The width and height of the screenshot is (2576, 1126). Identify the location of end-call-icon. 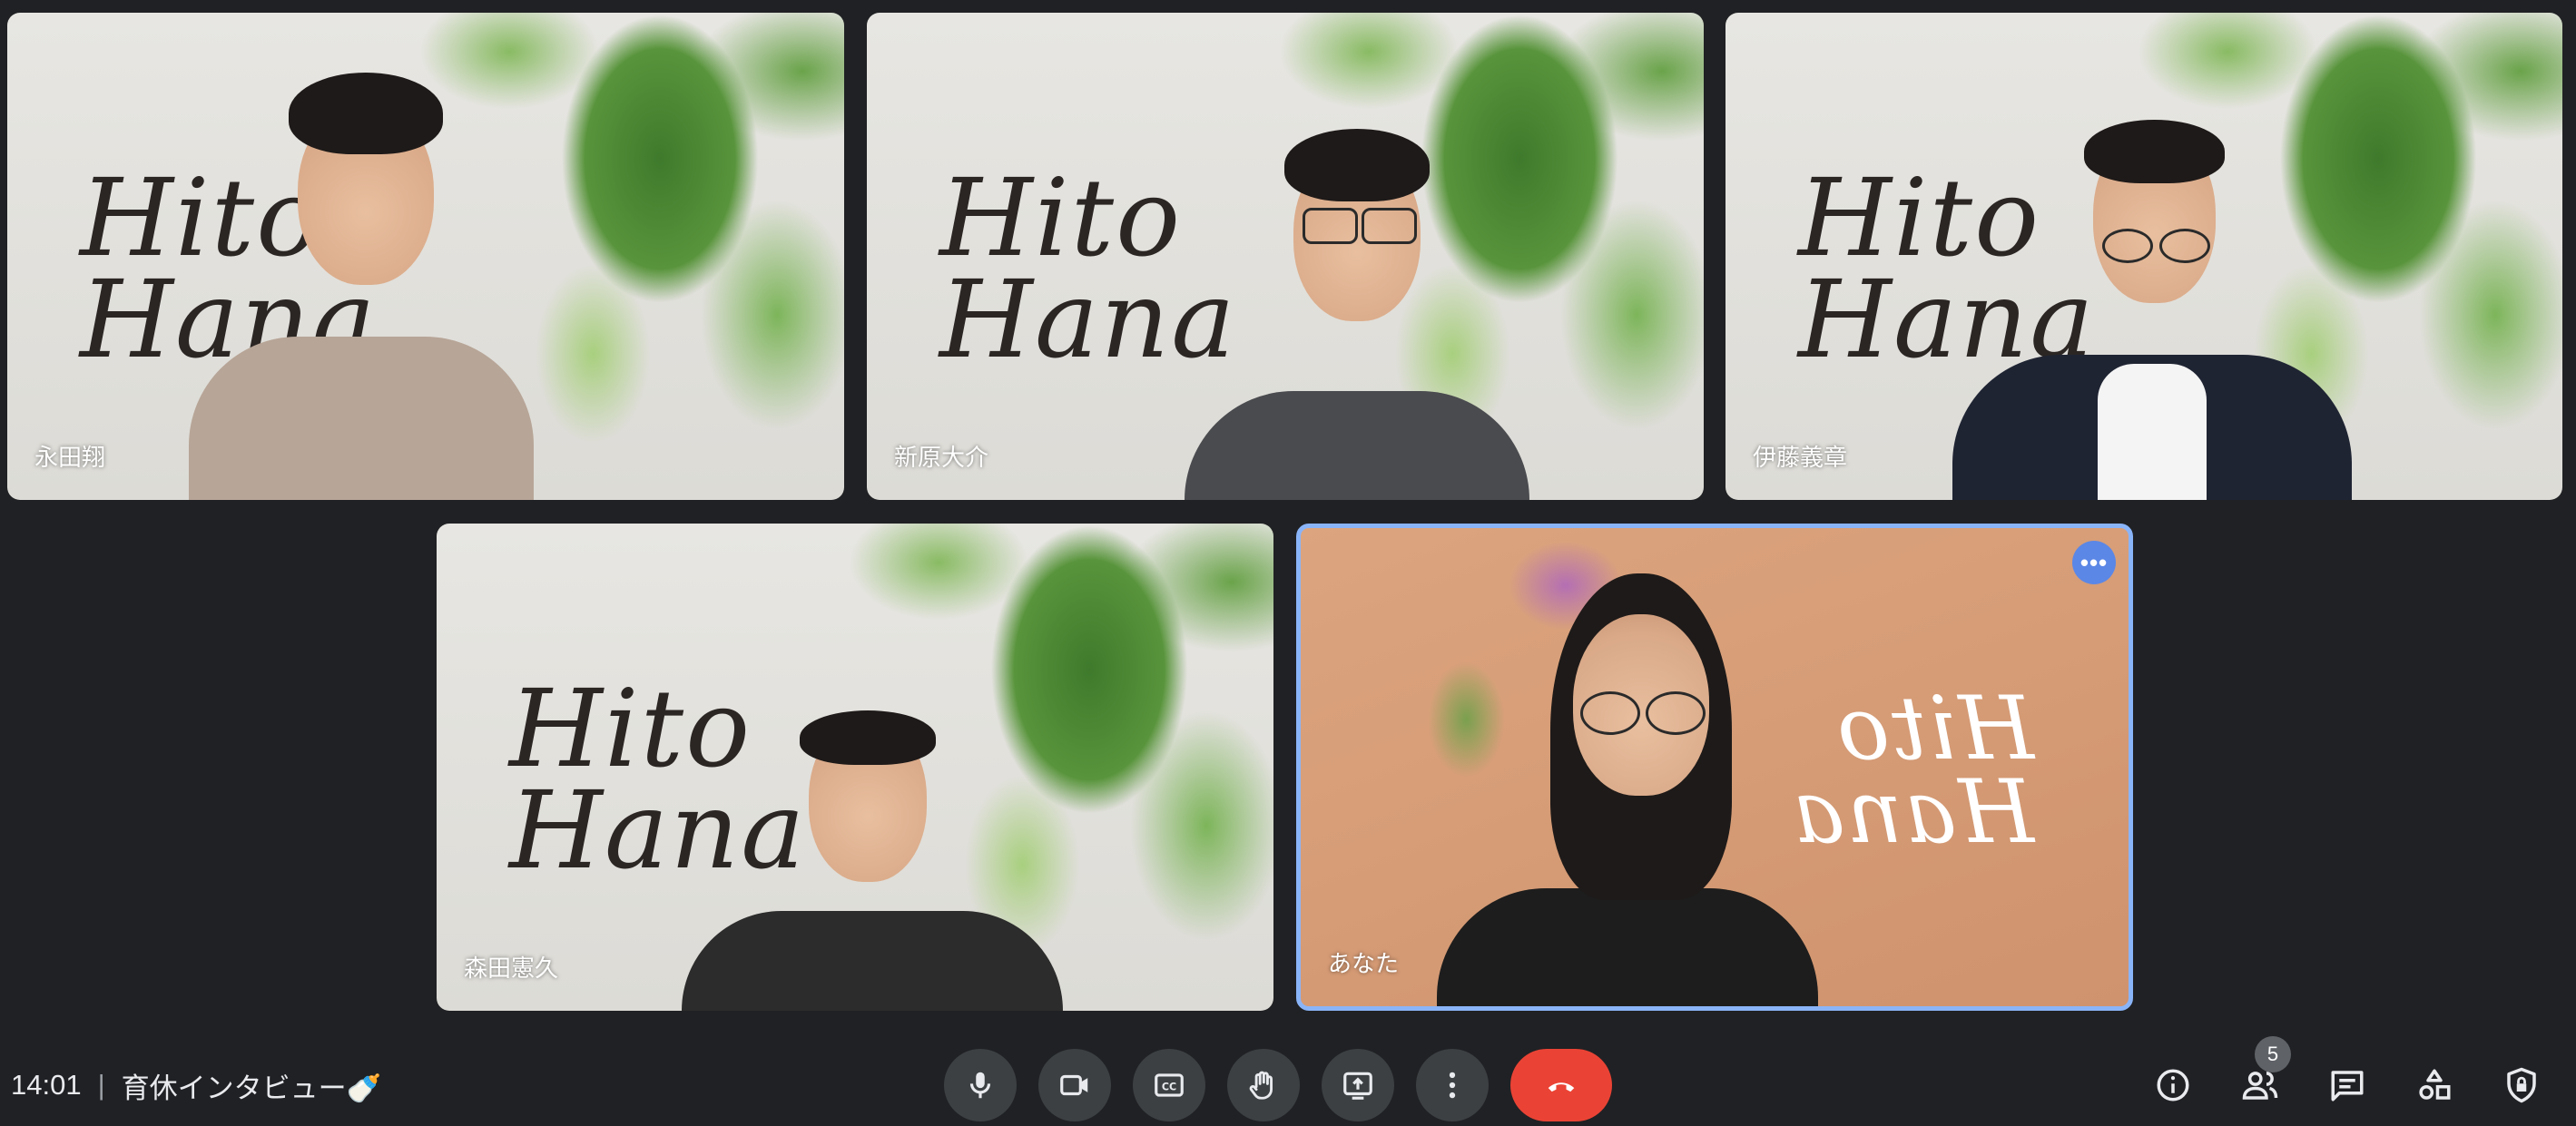
(1561, 1087).